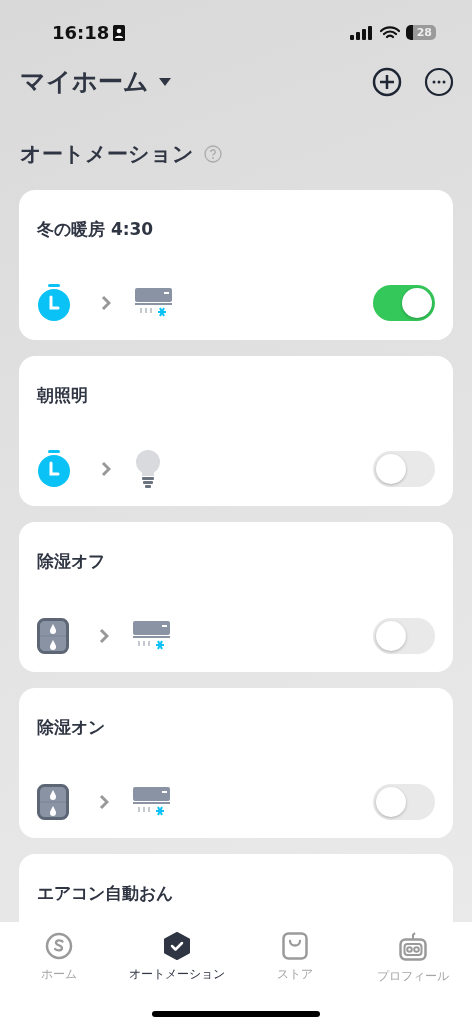  I want to click on signal-icon, so click(361, 32).